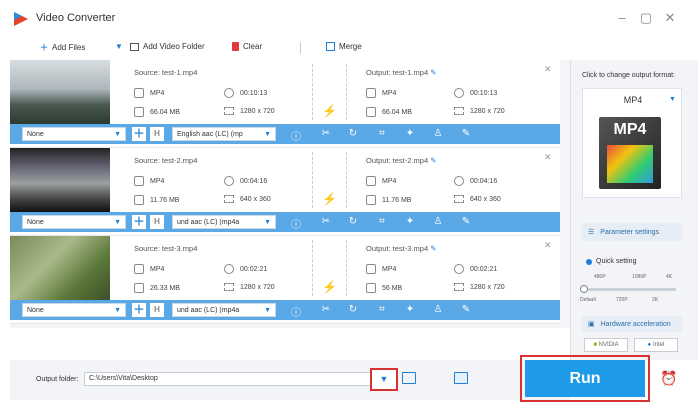 The image size is (700, 407). What do you see at coordinates (477, 199) in the screenshot?
I see `output-resolution: 640 x 360` at bounding box center [477, 199].